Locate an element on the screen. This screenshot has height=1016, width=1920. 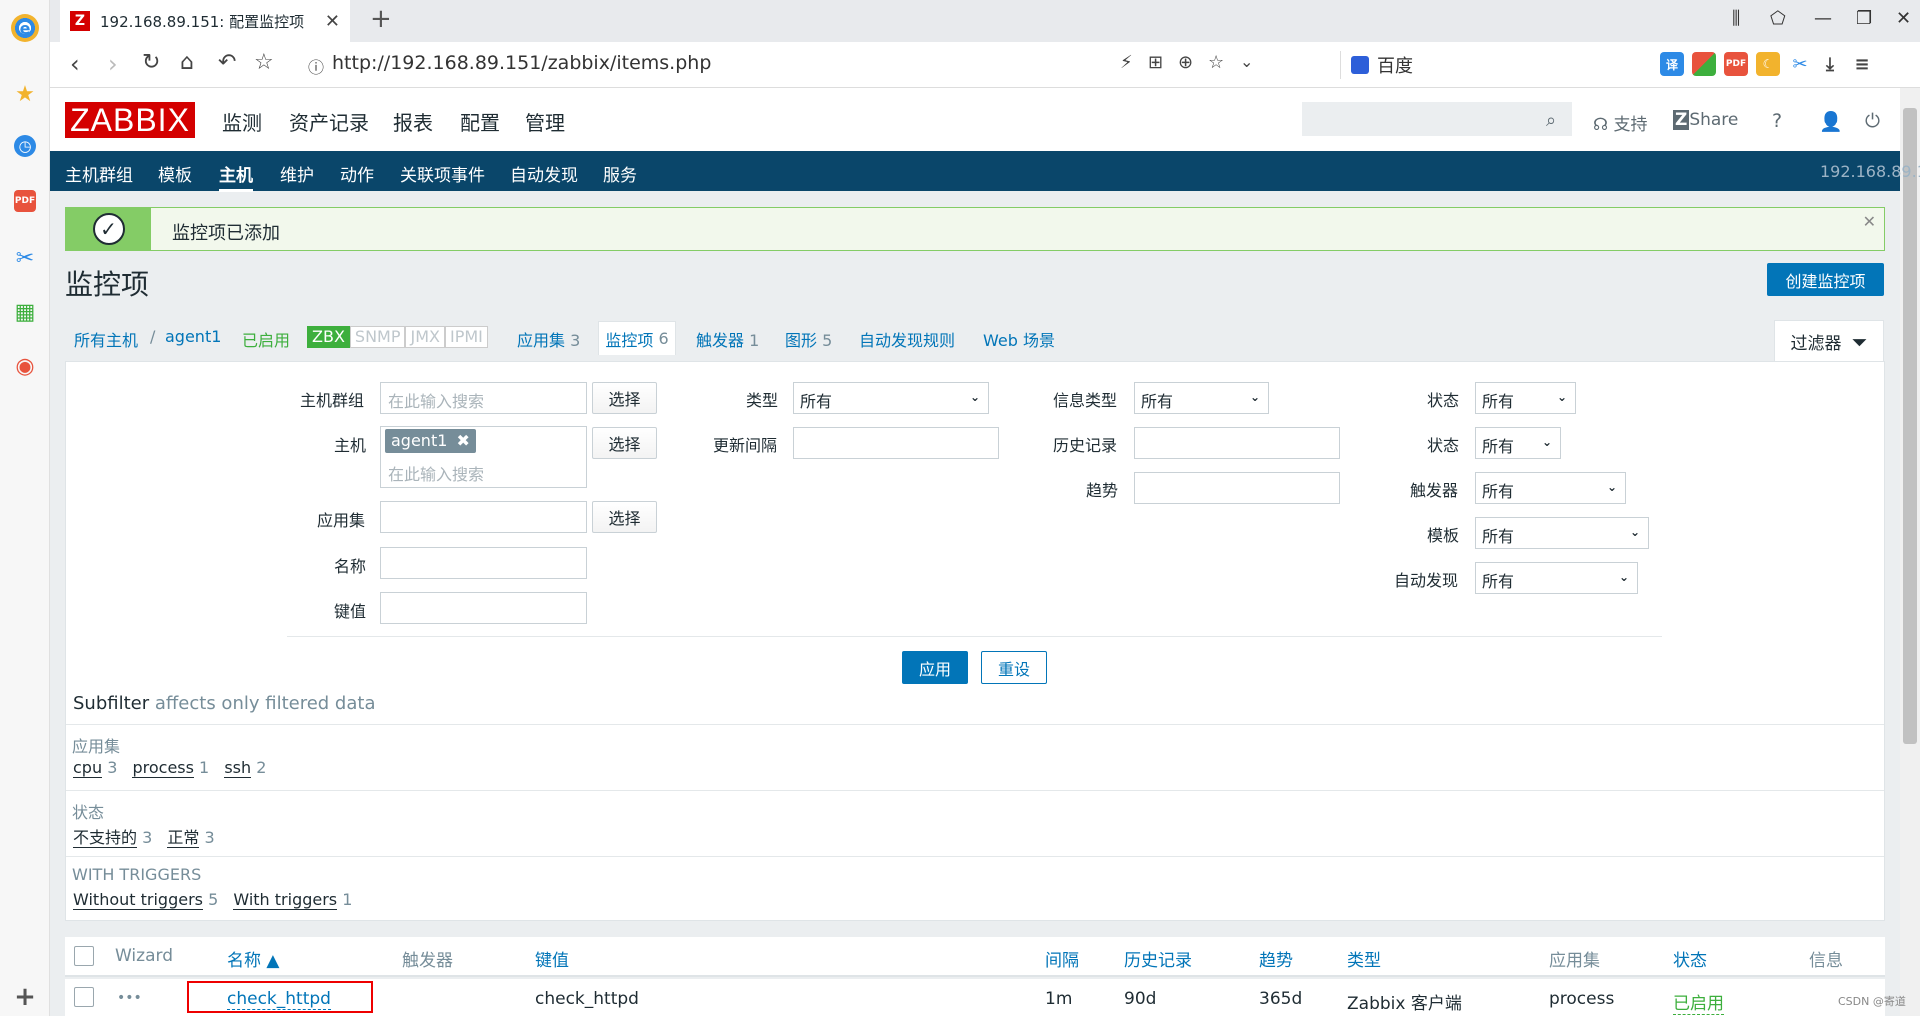
filter-history-input is located at coordinates (1237, 443).